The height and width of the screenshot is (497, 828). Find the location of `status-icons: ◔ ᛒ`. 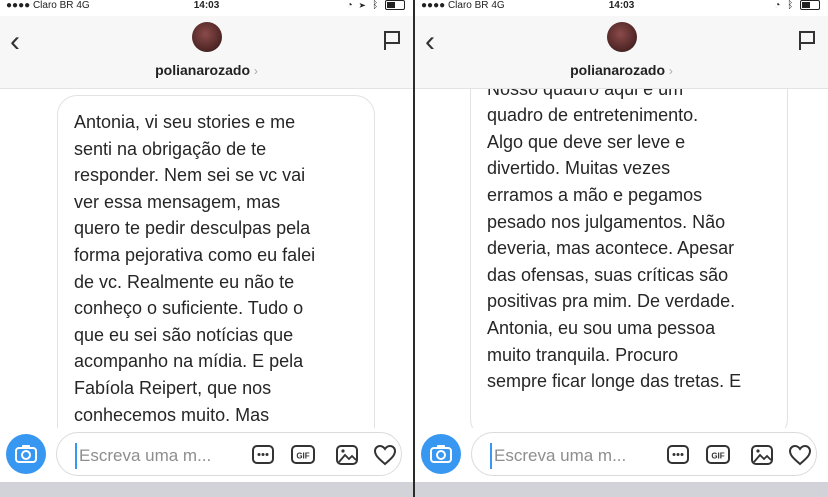

status-icons: ◔ ᛒ is located at coordinates (797, 5).